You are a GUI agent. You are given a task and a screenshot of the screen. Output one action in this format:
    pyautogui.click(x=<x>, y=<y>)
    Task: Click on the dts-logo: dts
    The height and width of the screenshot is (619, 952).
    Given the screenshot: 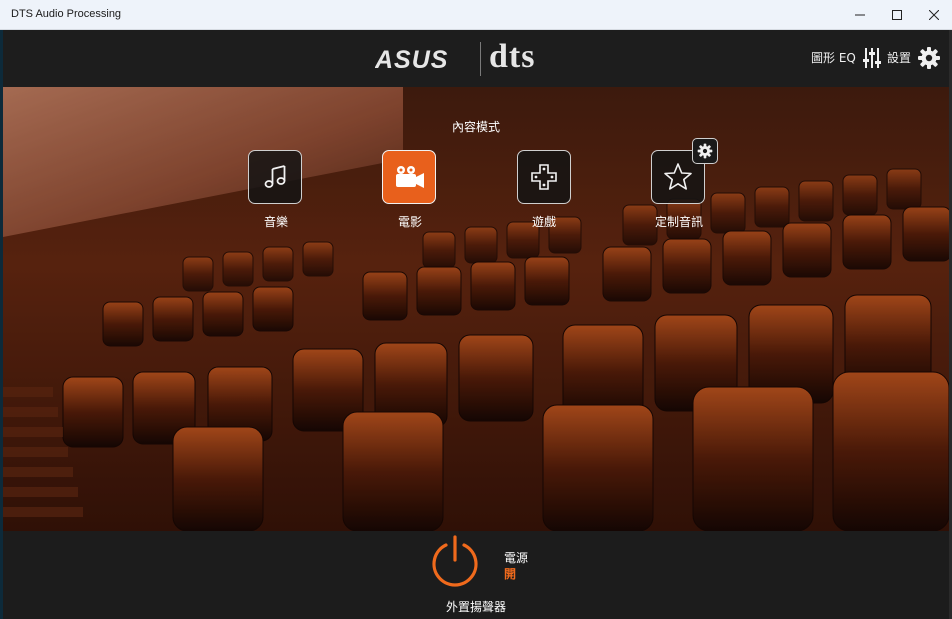 What is the action you would take?
    pyautogui.click(x=512, y=56)
    